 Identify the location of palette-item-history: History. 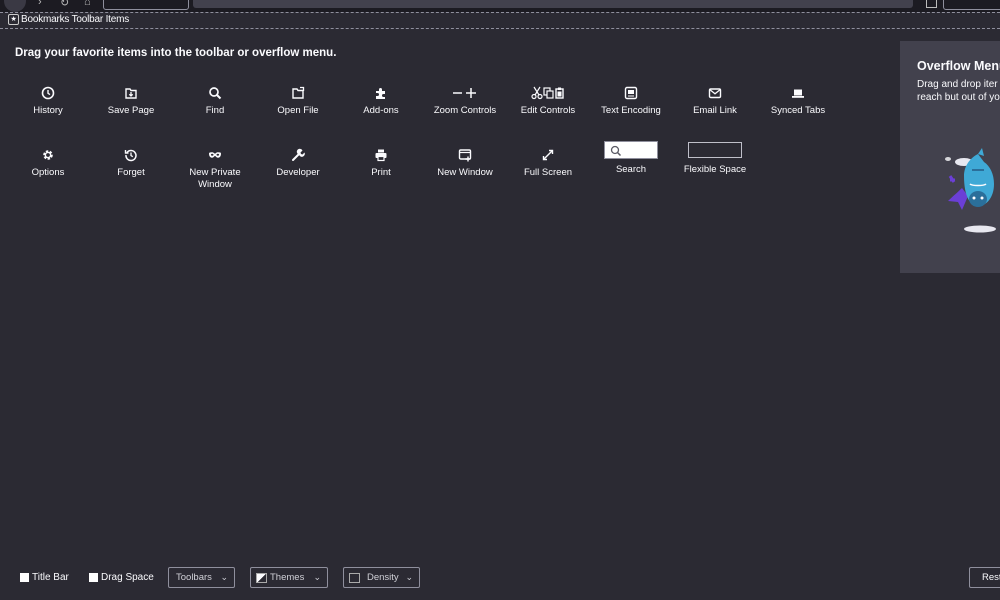
(48, 101).